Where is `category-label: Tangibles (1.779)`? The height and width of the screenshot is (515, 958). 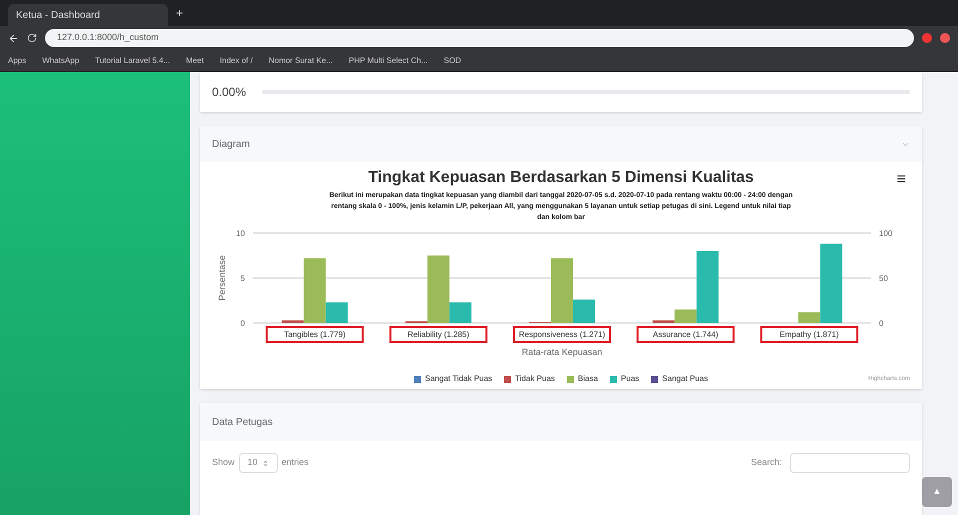 category-label: Tangibles (1.779) is located at coordinates (315, 334).